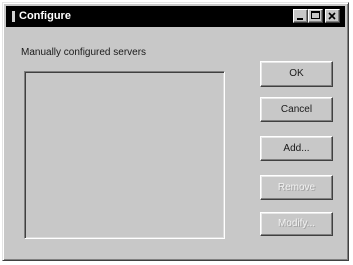 The height and width of the screenshot is (265, 353). What do you see at coordinates (300, 19) in the screenshot?
I see `minimize-icon` at bounding box center [300, 19].